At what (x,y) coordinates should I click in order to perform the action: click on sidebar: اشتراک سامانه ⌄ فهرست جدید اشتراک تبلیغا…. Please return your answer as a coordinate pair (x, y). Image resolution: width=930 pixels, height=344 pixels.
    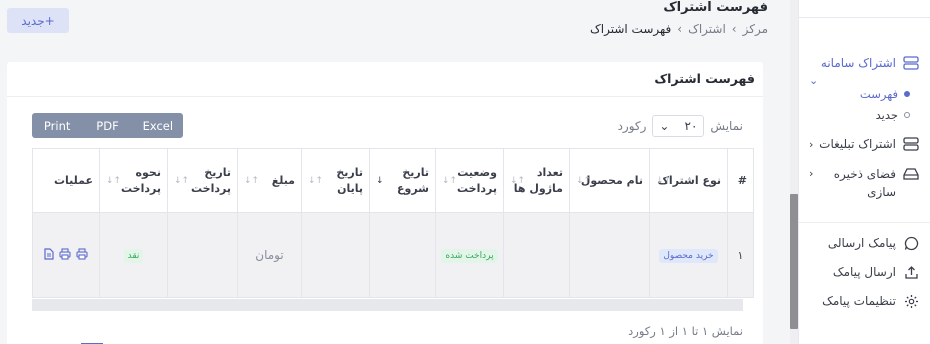
    Looking at the image, I should click on (864, 172).